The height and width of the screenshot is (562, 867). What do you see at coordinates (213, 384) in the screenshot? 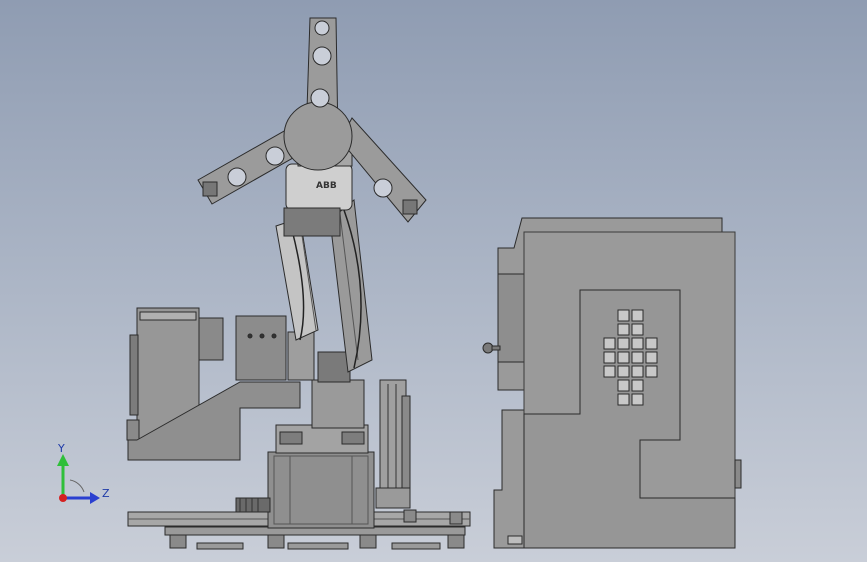
I see `feeder-unit` at bounding box center [213, 384].